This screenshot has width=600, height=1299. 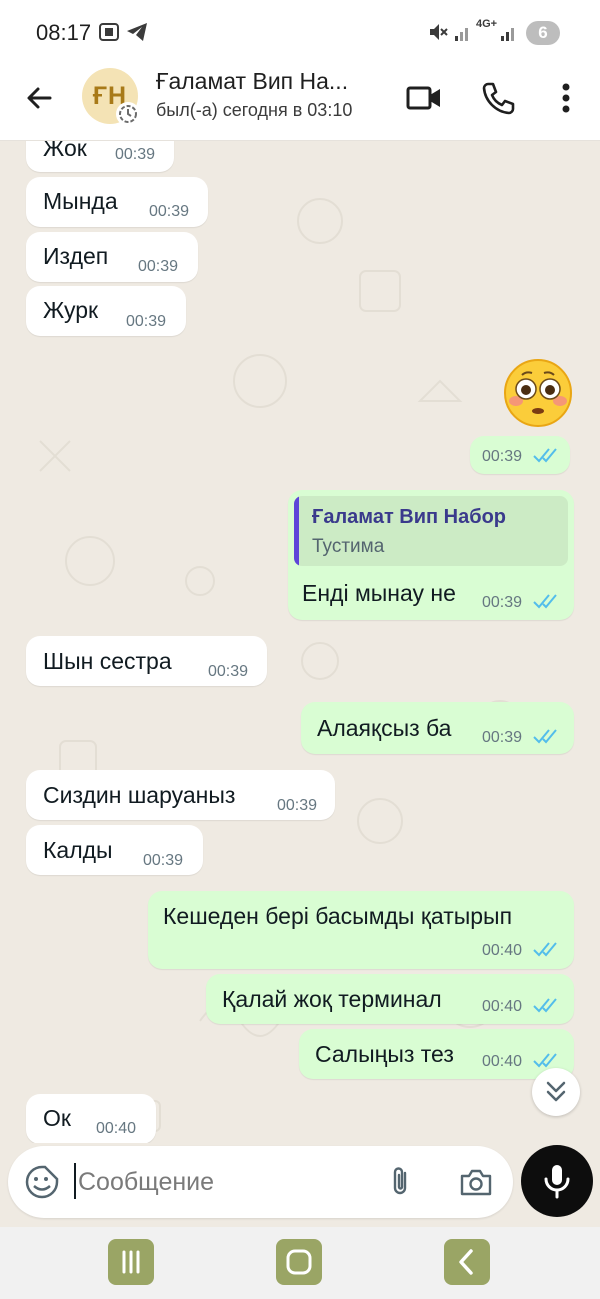 I want to click on back-arrow-icon, so click(x=39, y=98).